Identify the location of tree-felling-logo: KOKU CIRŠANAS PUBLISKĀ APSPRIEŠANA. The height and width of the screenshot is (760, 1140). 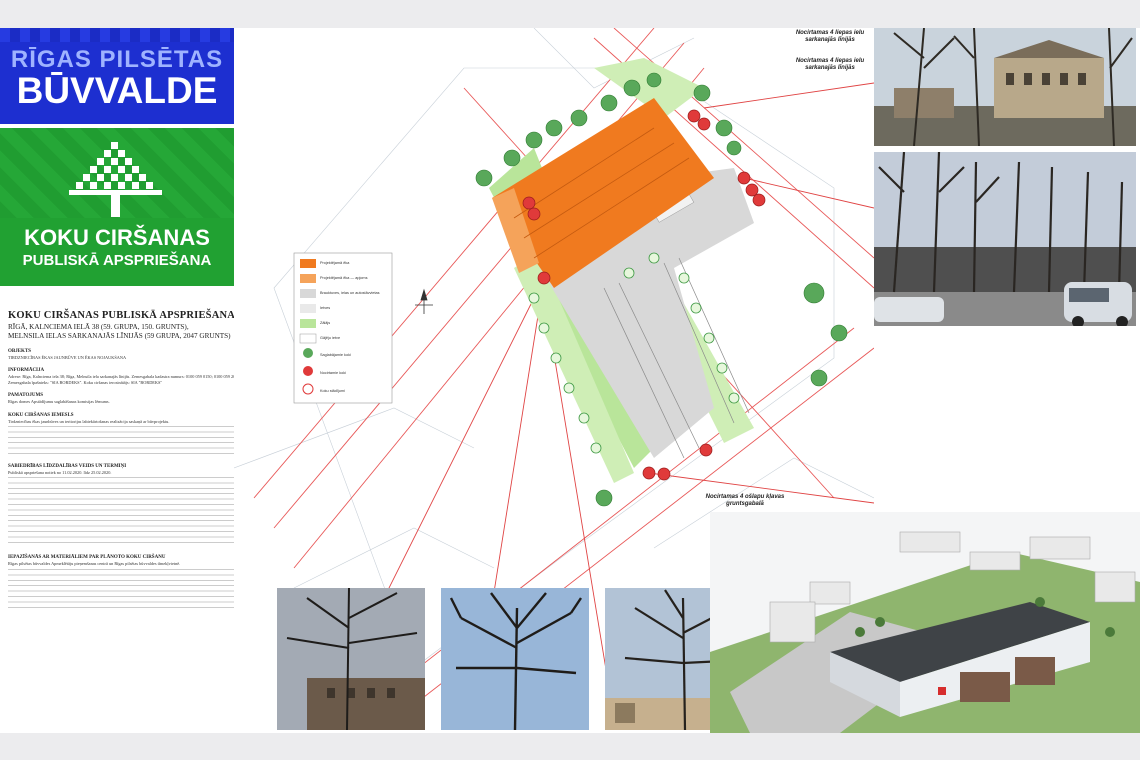
(117, 207).